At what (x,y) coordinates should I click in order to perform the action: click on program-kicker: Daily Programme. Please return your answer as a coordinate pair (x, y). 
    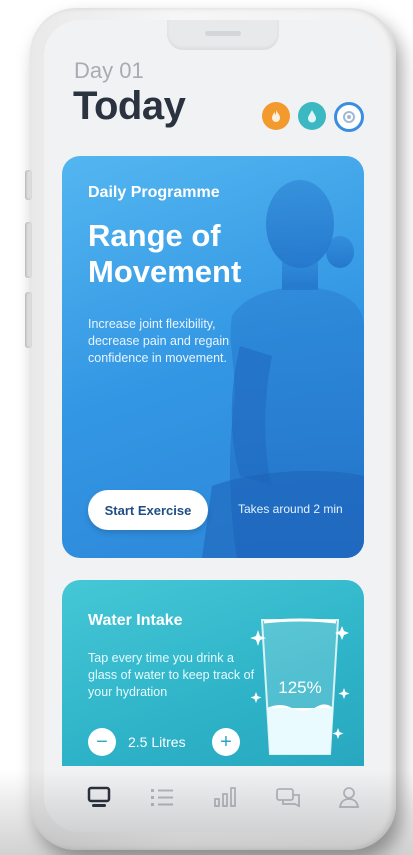
    Looking at the image, I should click on (154, 192).